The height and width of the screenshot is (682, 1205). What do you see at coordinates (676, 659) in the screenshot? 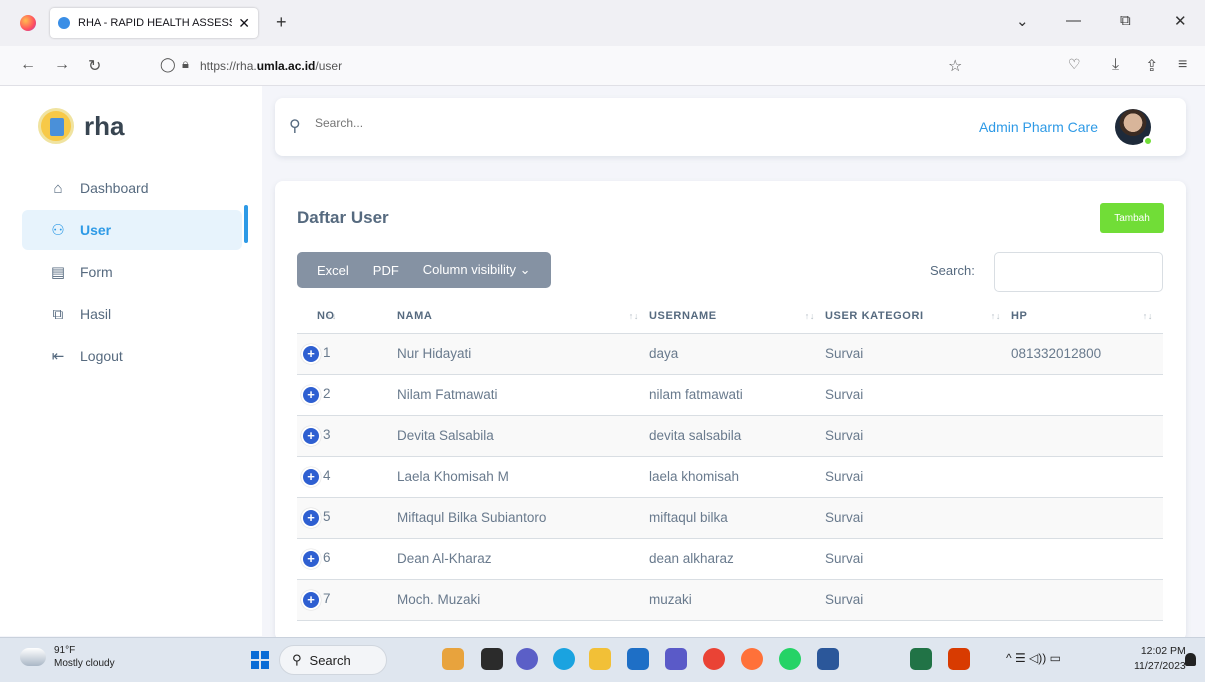
I see `zoom-app-icon` at bounding box center [676, 659].